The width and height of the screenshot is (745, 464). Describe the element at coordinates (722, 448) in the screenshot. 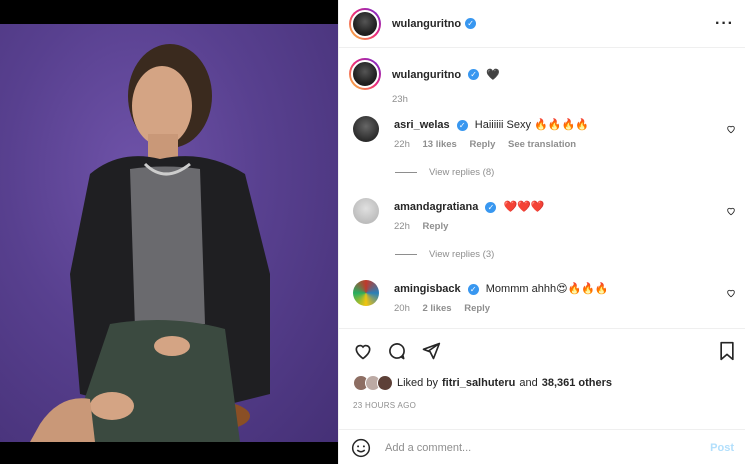

I see `post-comment-button: Post` at that location.